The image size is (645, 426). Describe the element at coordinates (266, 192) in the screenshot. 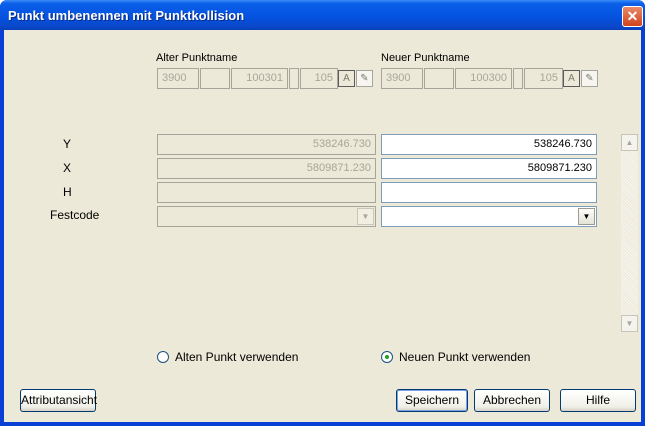

I see `old-h-field` at that location.